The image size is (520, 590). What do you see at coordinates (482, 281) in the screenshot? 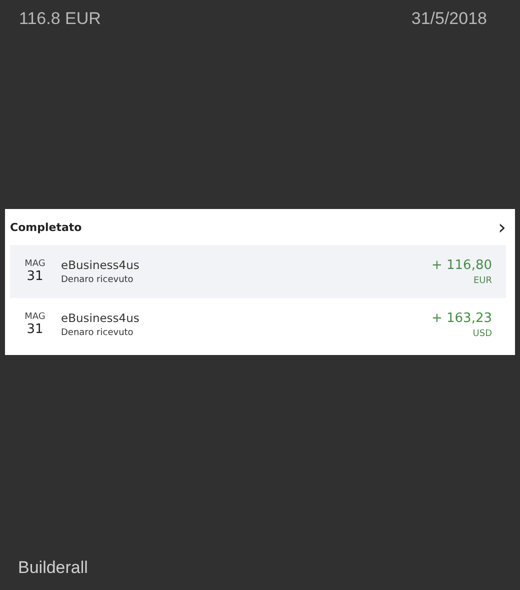
I see `currency-text: EUR` at bounding box center [482, 281].